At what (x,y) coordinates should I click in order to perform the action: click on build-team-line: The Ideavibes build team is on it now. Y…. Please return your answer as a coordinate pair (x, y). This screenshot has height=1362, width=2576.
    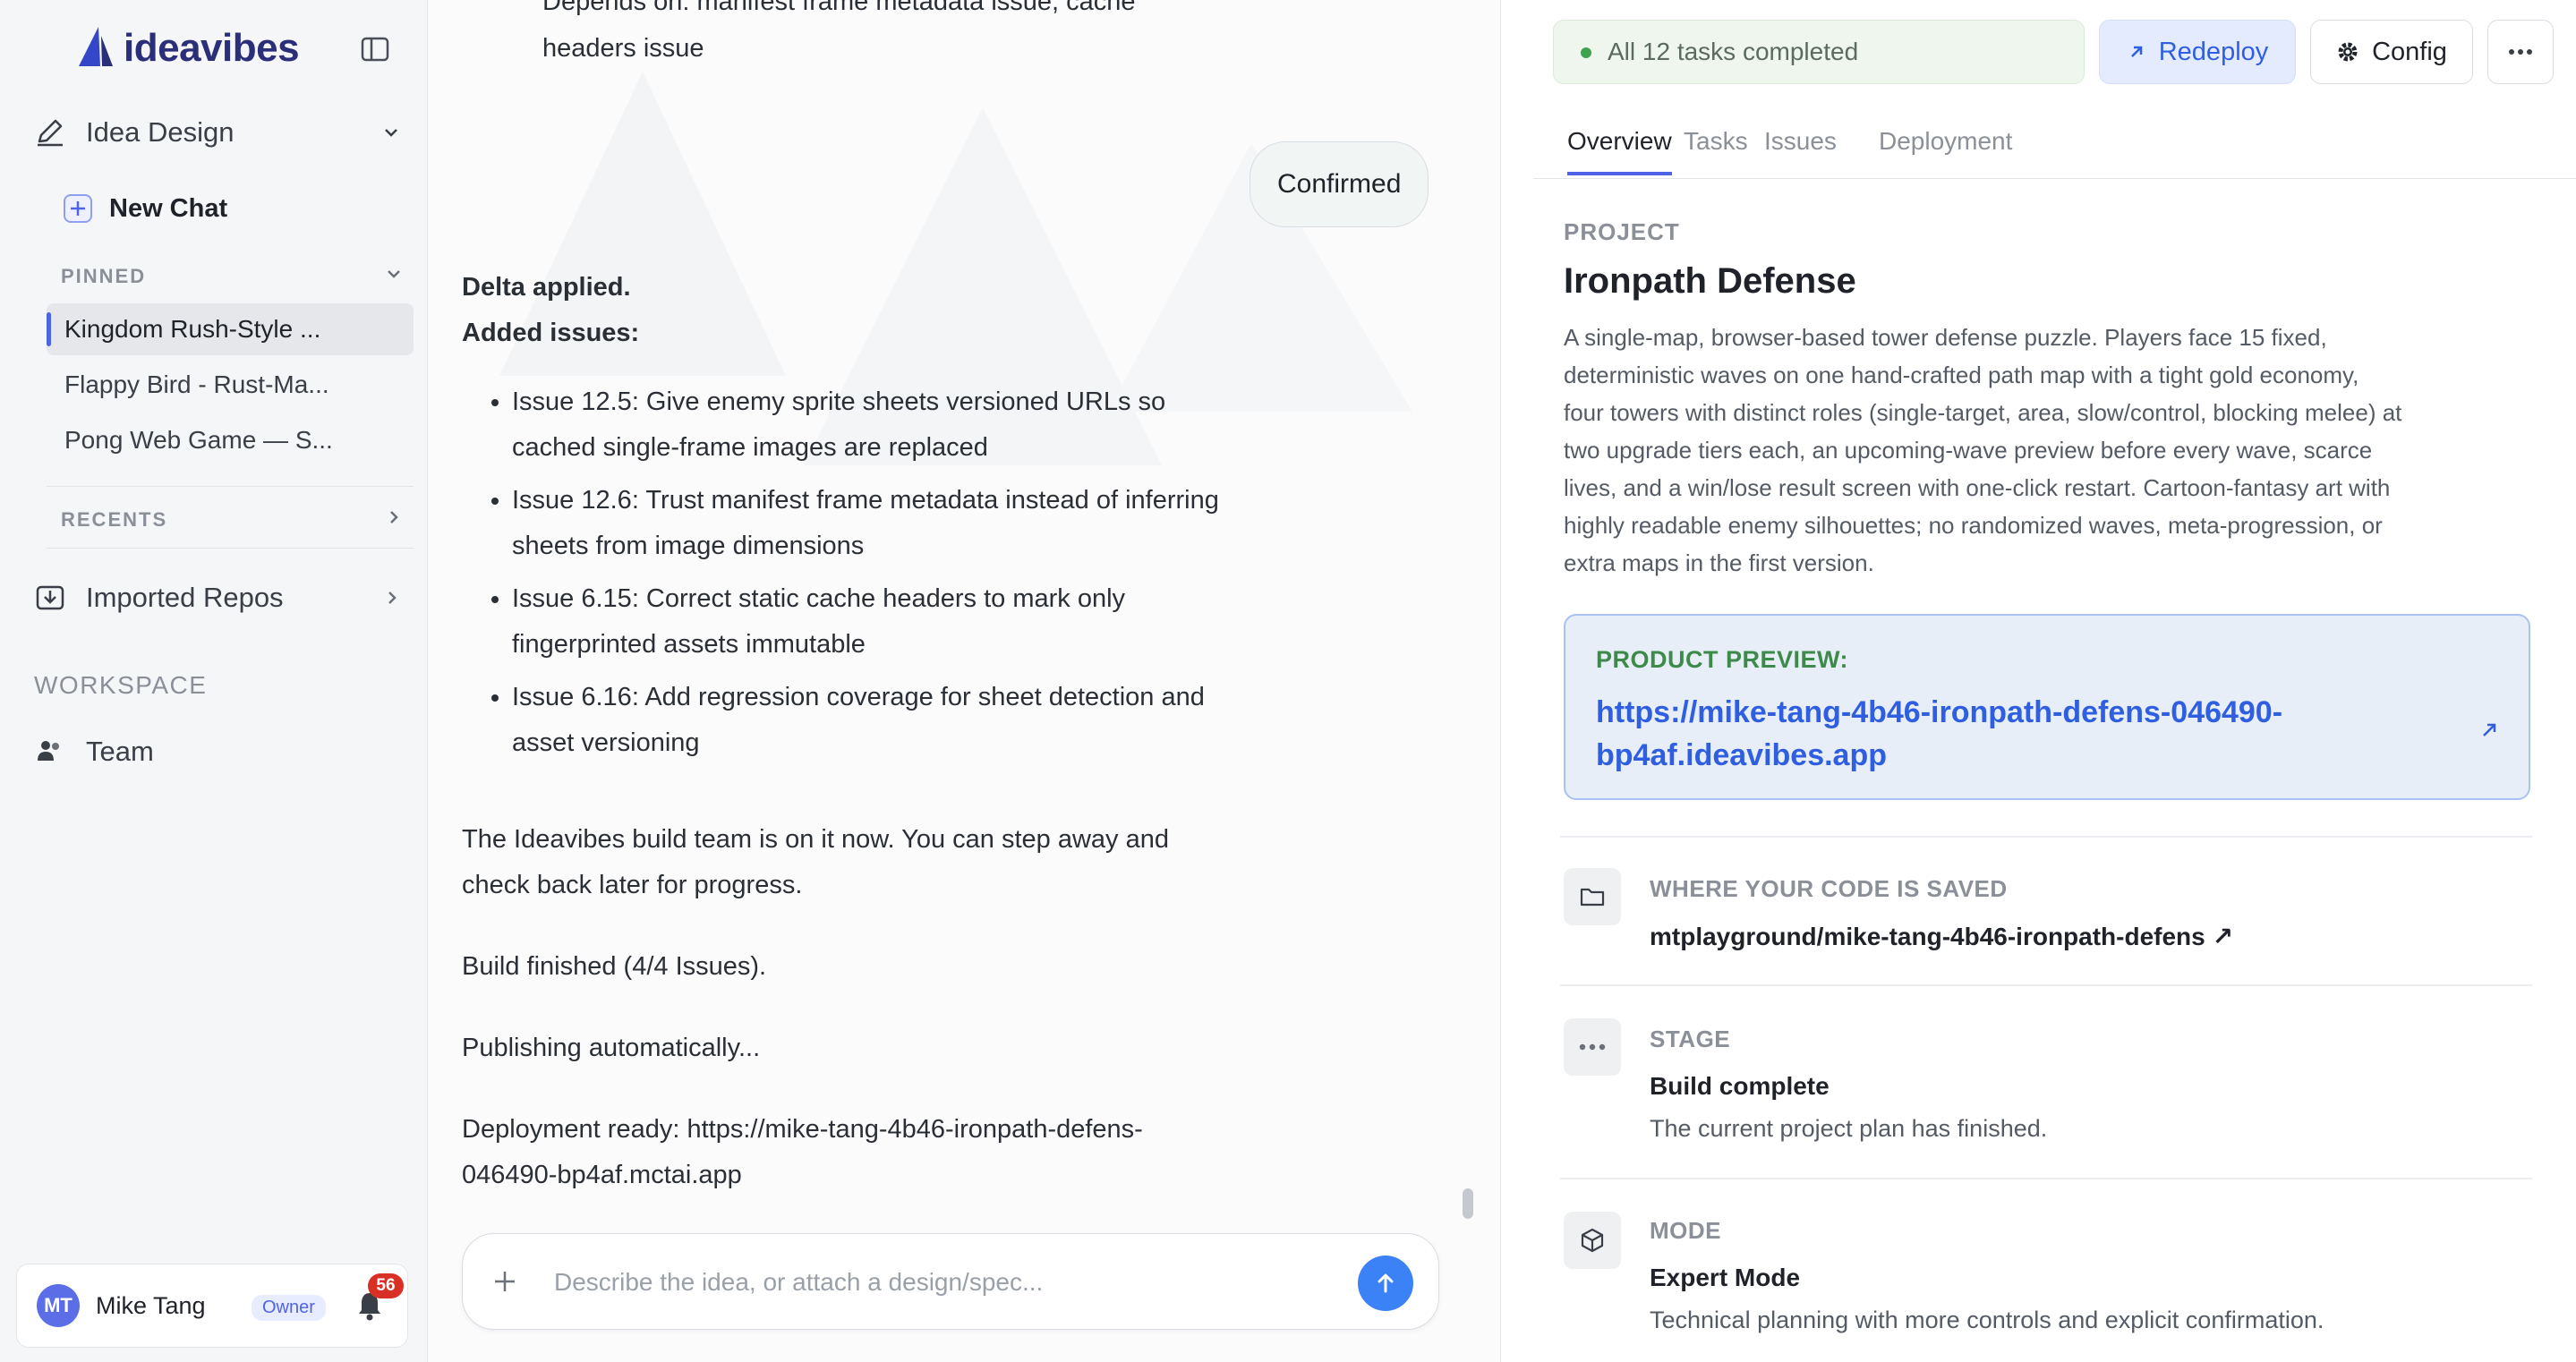
    Looking at the image, I should click on (815, 839).